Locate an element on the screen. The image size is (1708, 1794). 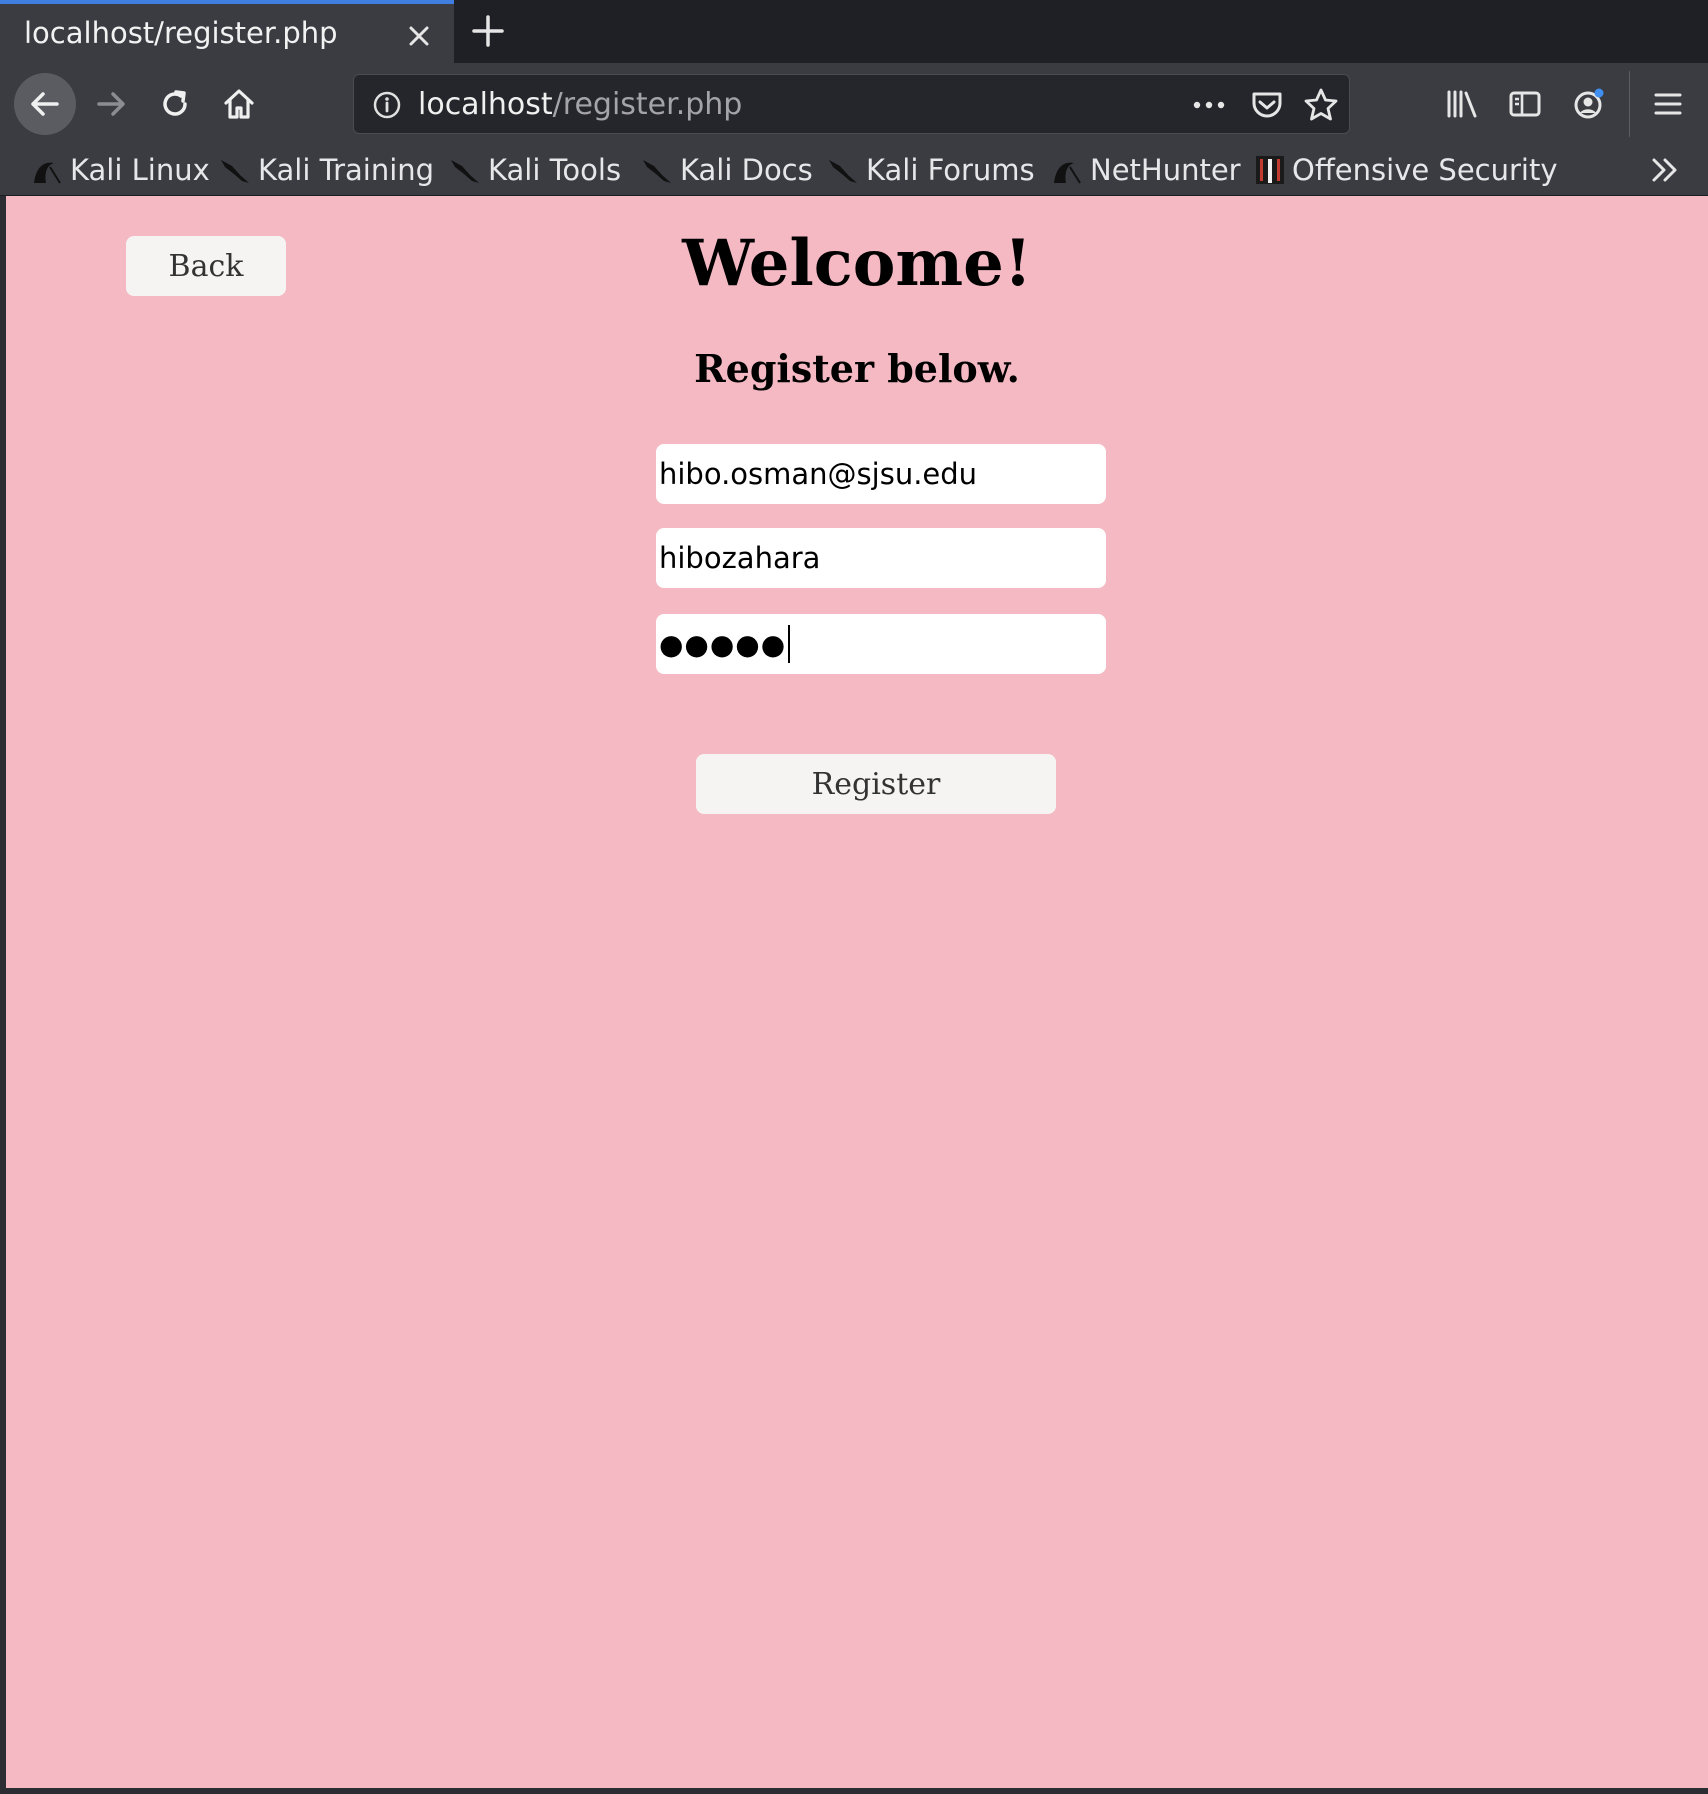
bookmark-kali-linux: Kali Linux is located at coordinates (120, 170).